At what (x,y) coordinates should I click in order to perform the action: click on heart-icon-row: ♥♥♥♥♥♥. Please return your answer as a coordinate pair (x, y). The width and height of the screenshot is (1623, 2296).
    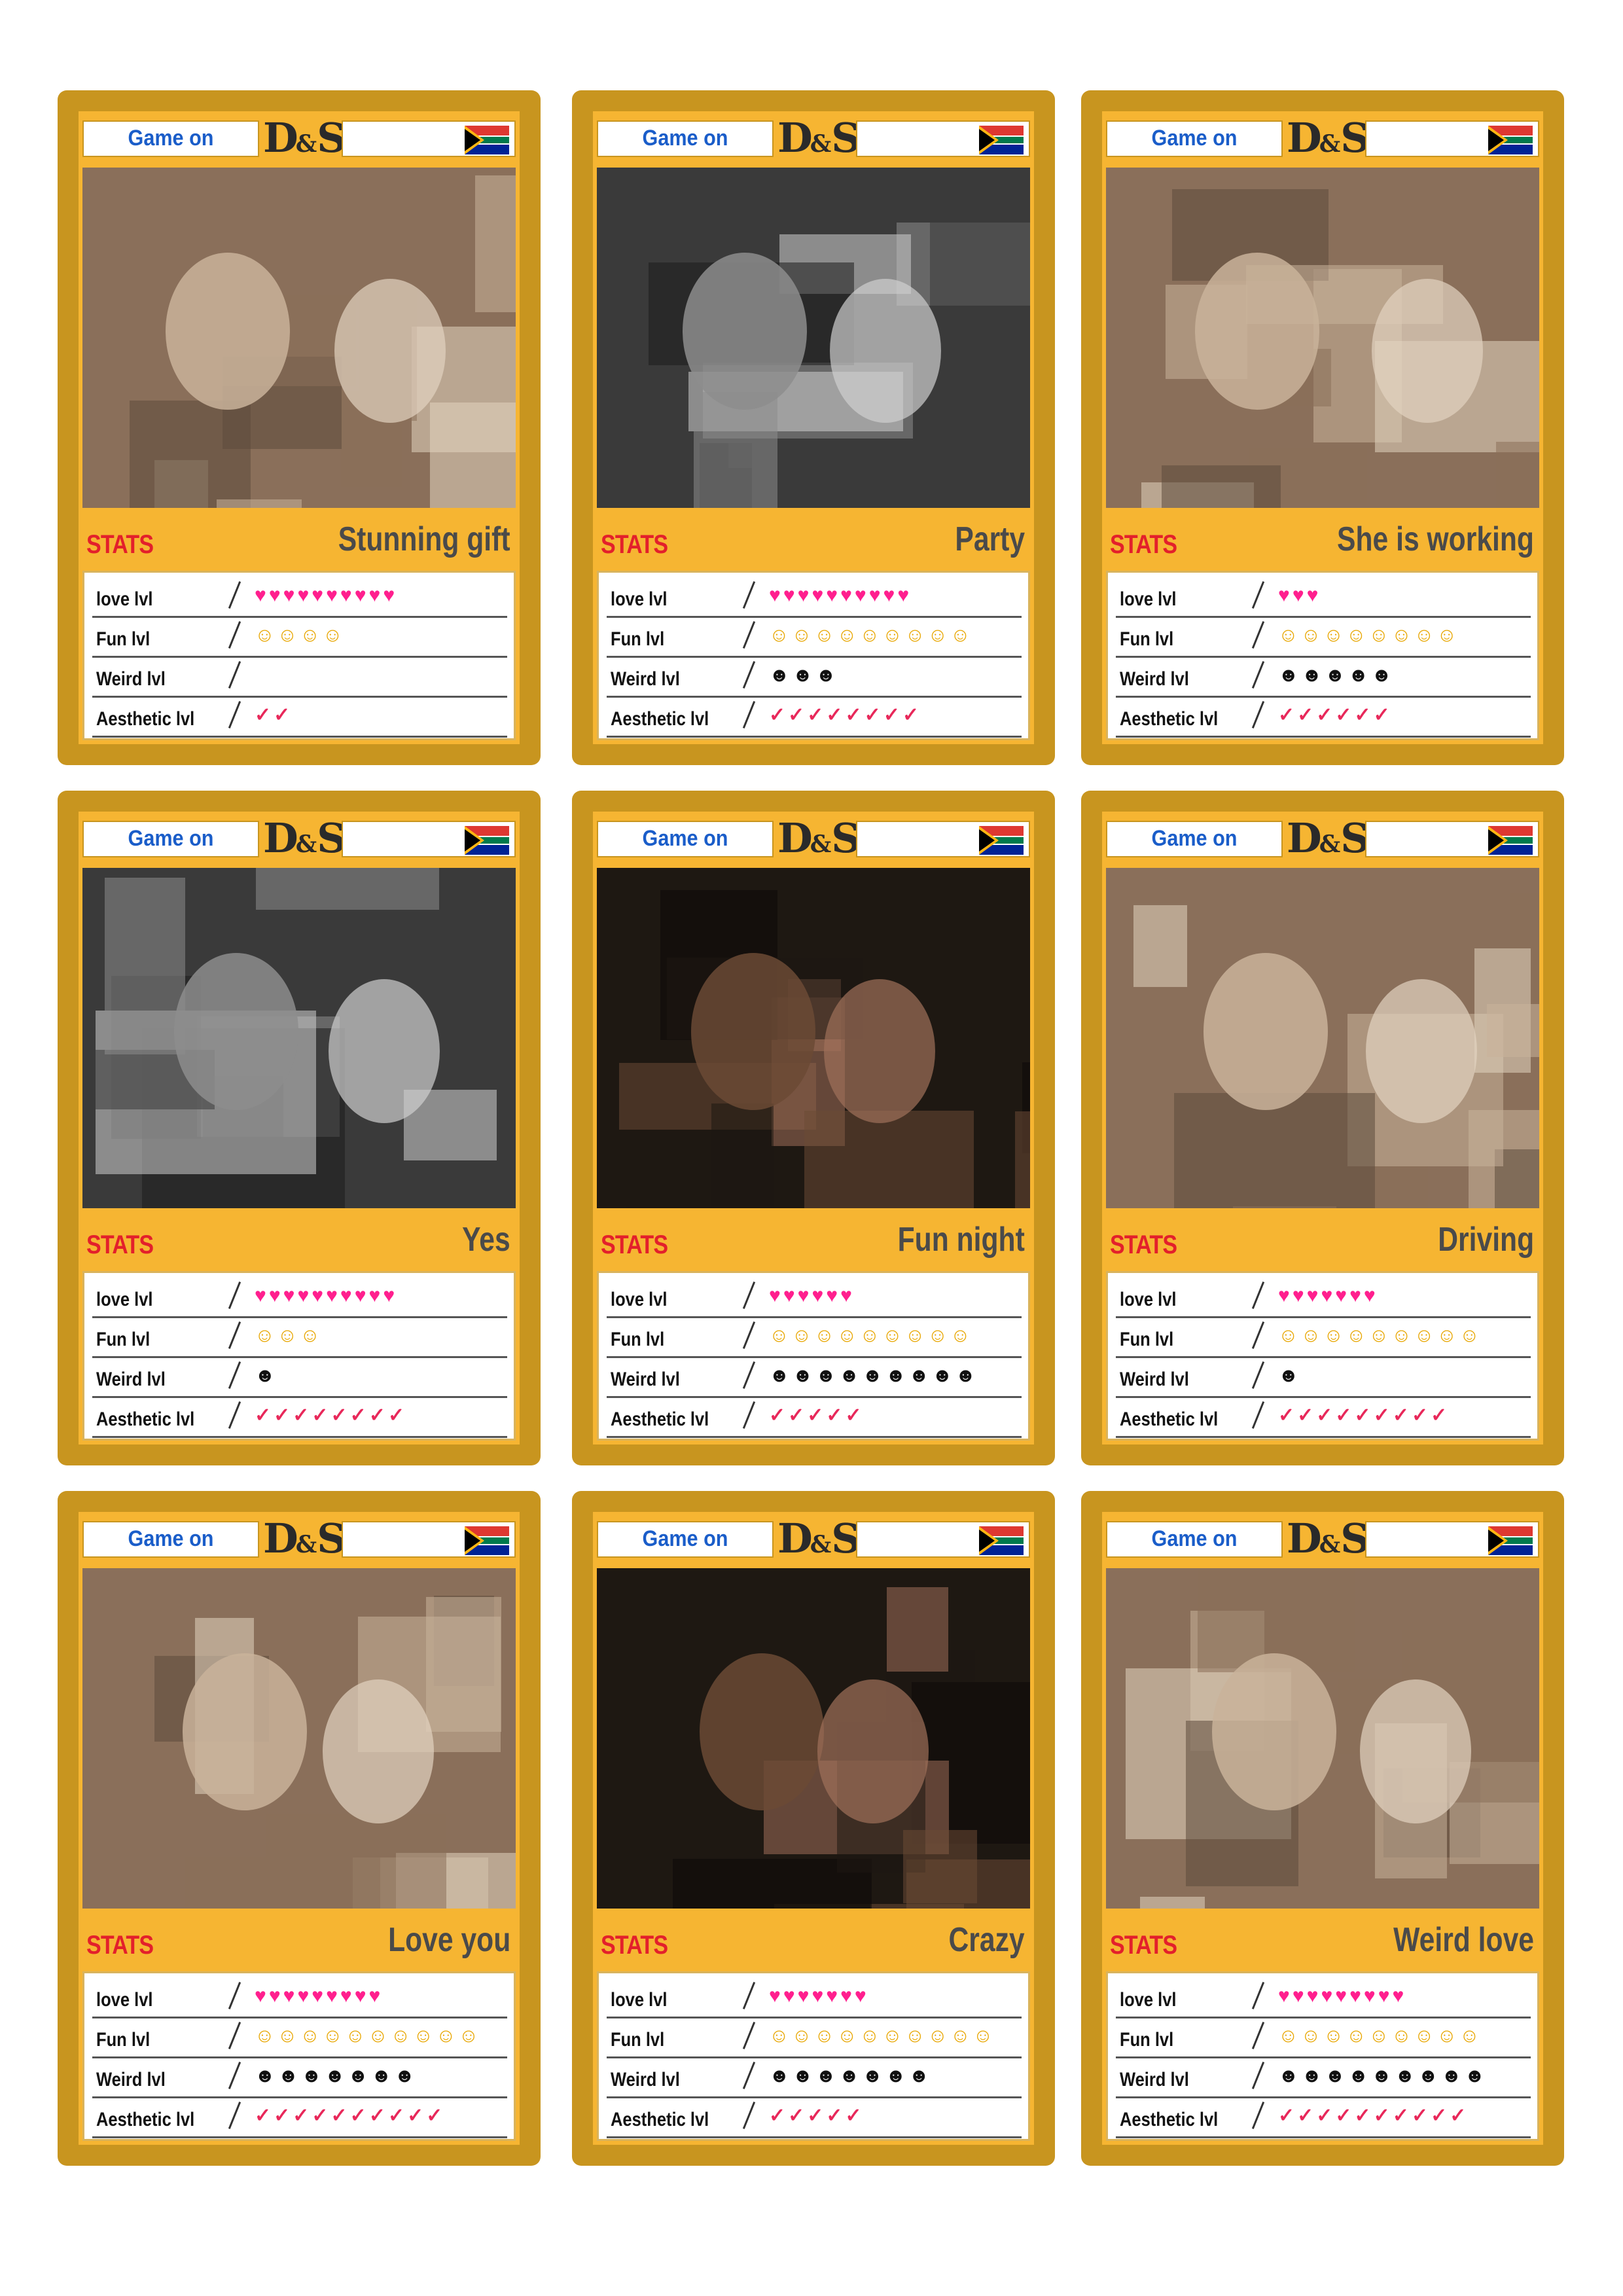
    Looking at the image, I should click on (812, 1295).